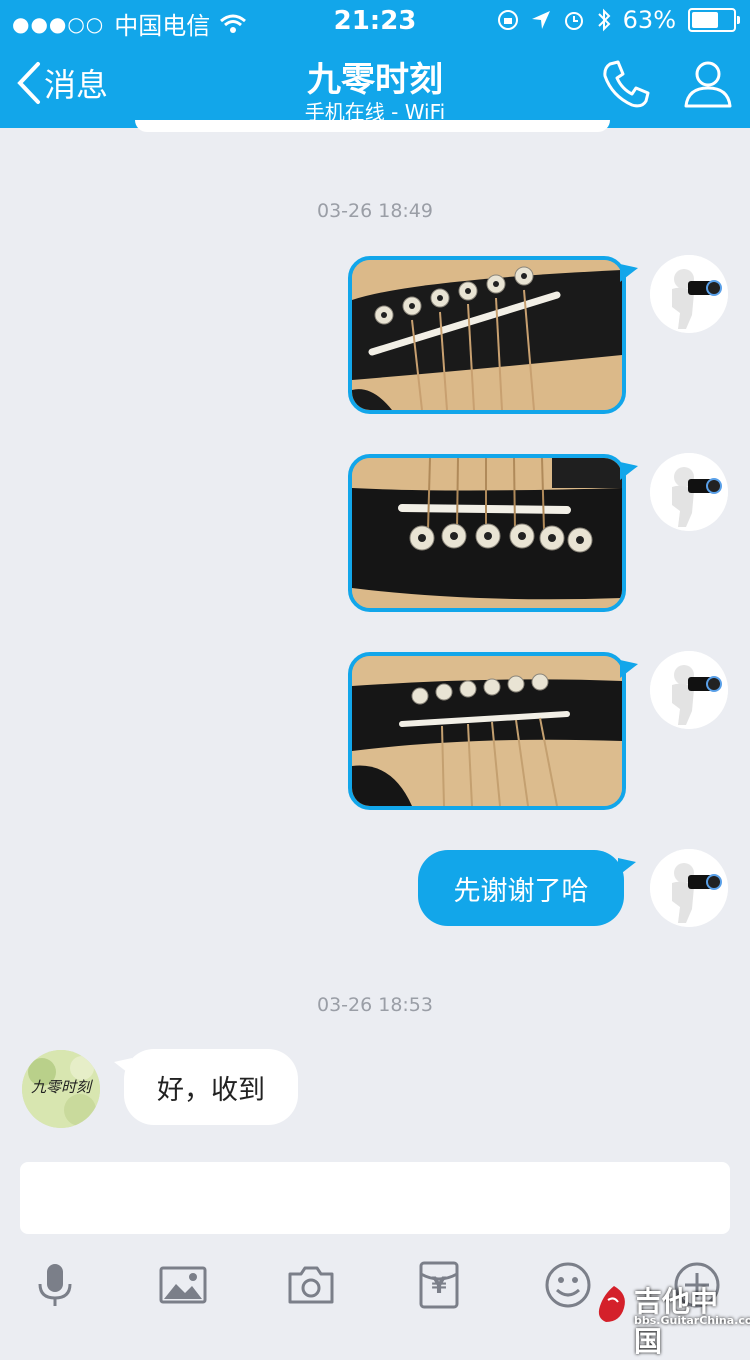 The height and width of the screenshot is (1360, 750). Describe the element at coordinates (183, 1285) in the screenshot. I see `image-icon` at that location.